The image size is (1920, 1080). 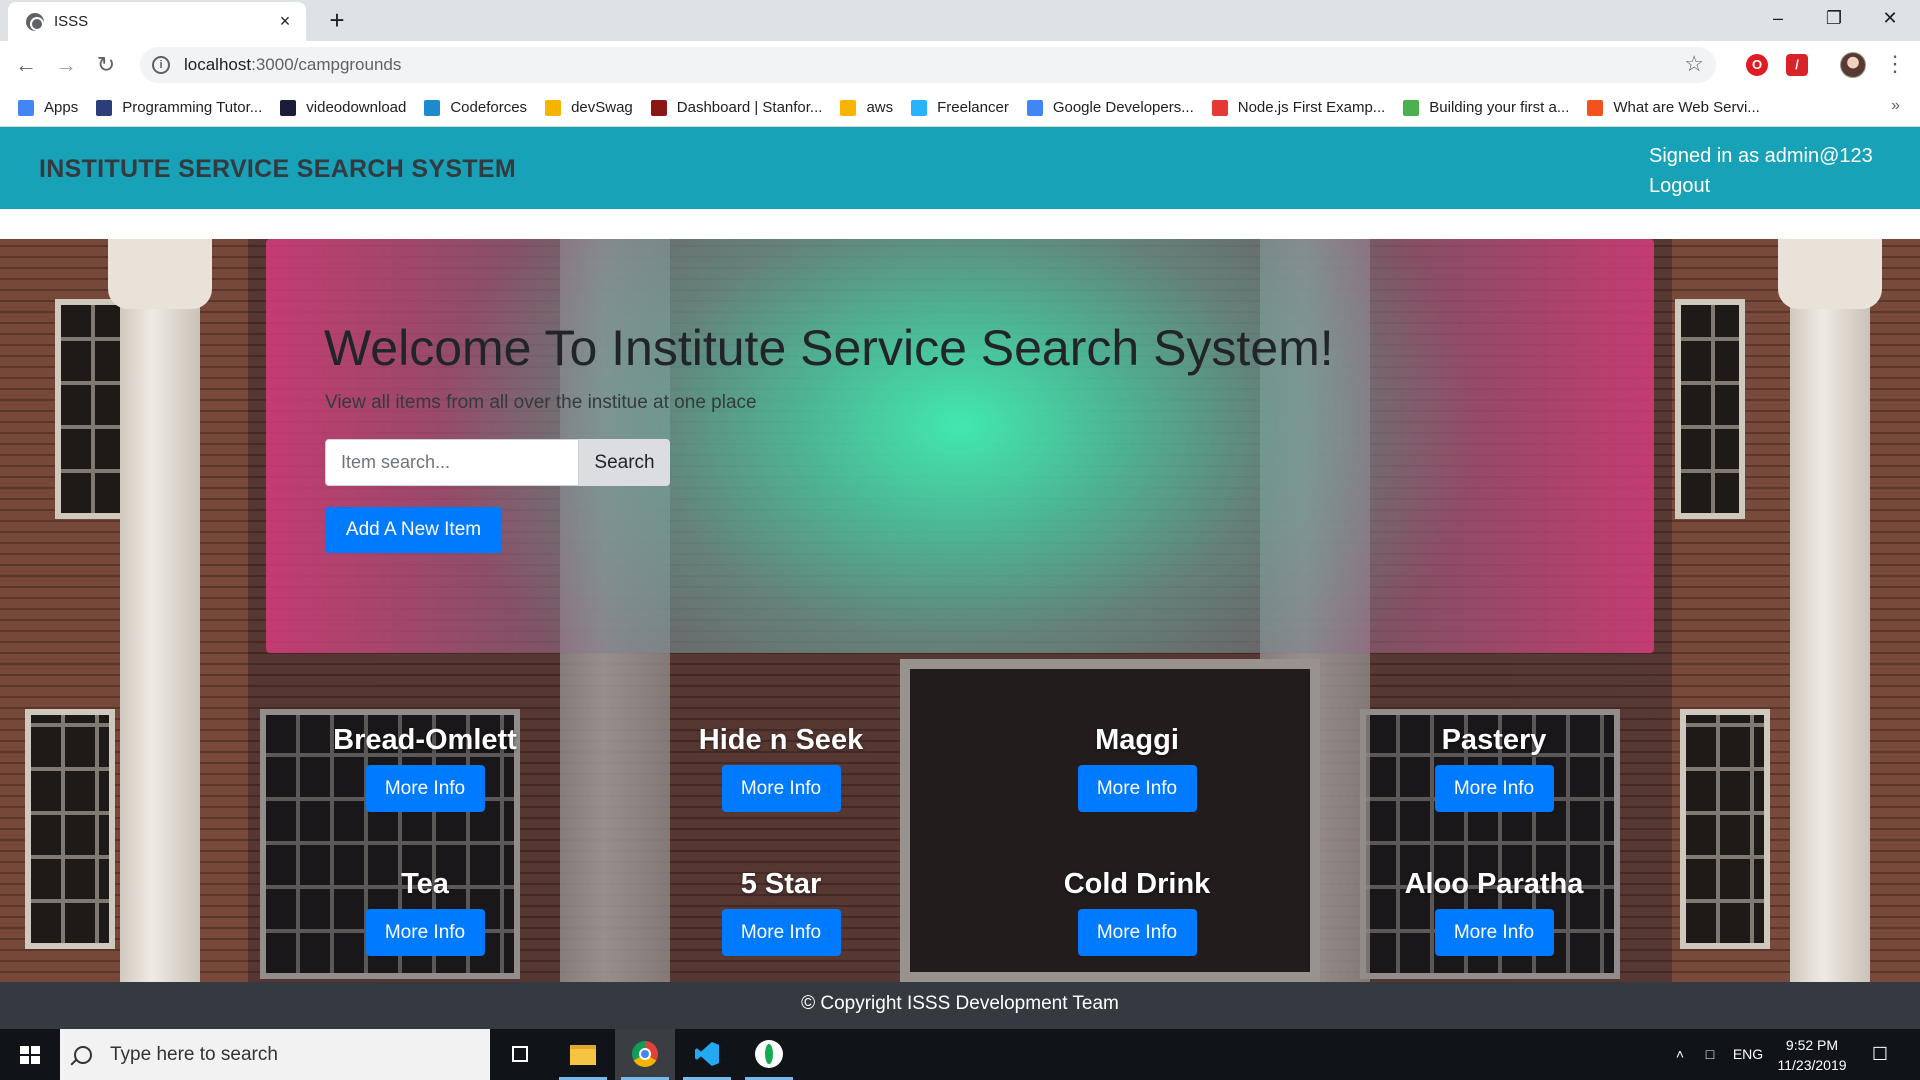 I want to click on browser-menu-icon: ⋮, so click(x=1895, y=64).